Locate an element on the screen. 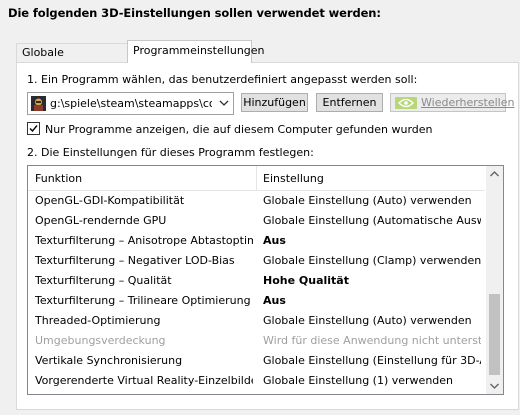 Image resolution: width=520 pixels, height=415 pixels. vertical-scrollbar is located at coordinates (494, 280).